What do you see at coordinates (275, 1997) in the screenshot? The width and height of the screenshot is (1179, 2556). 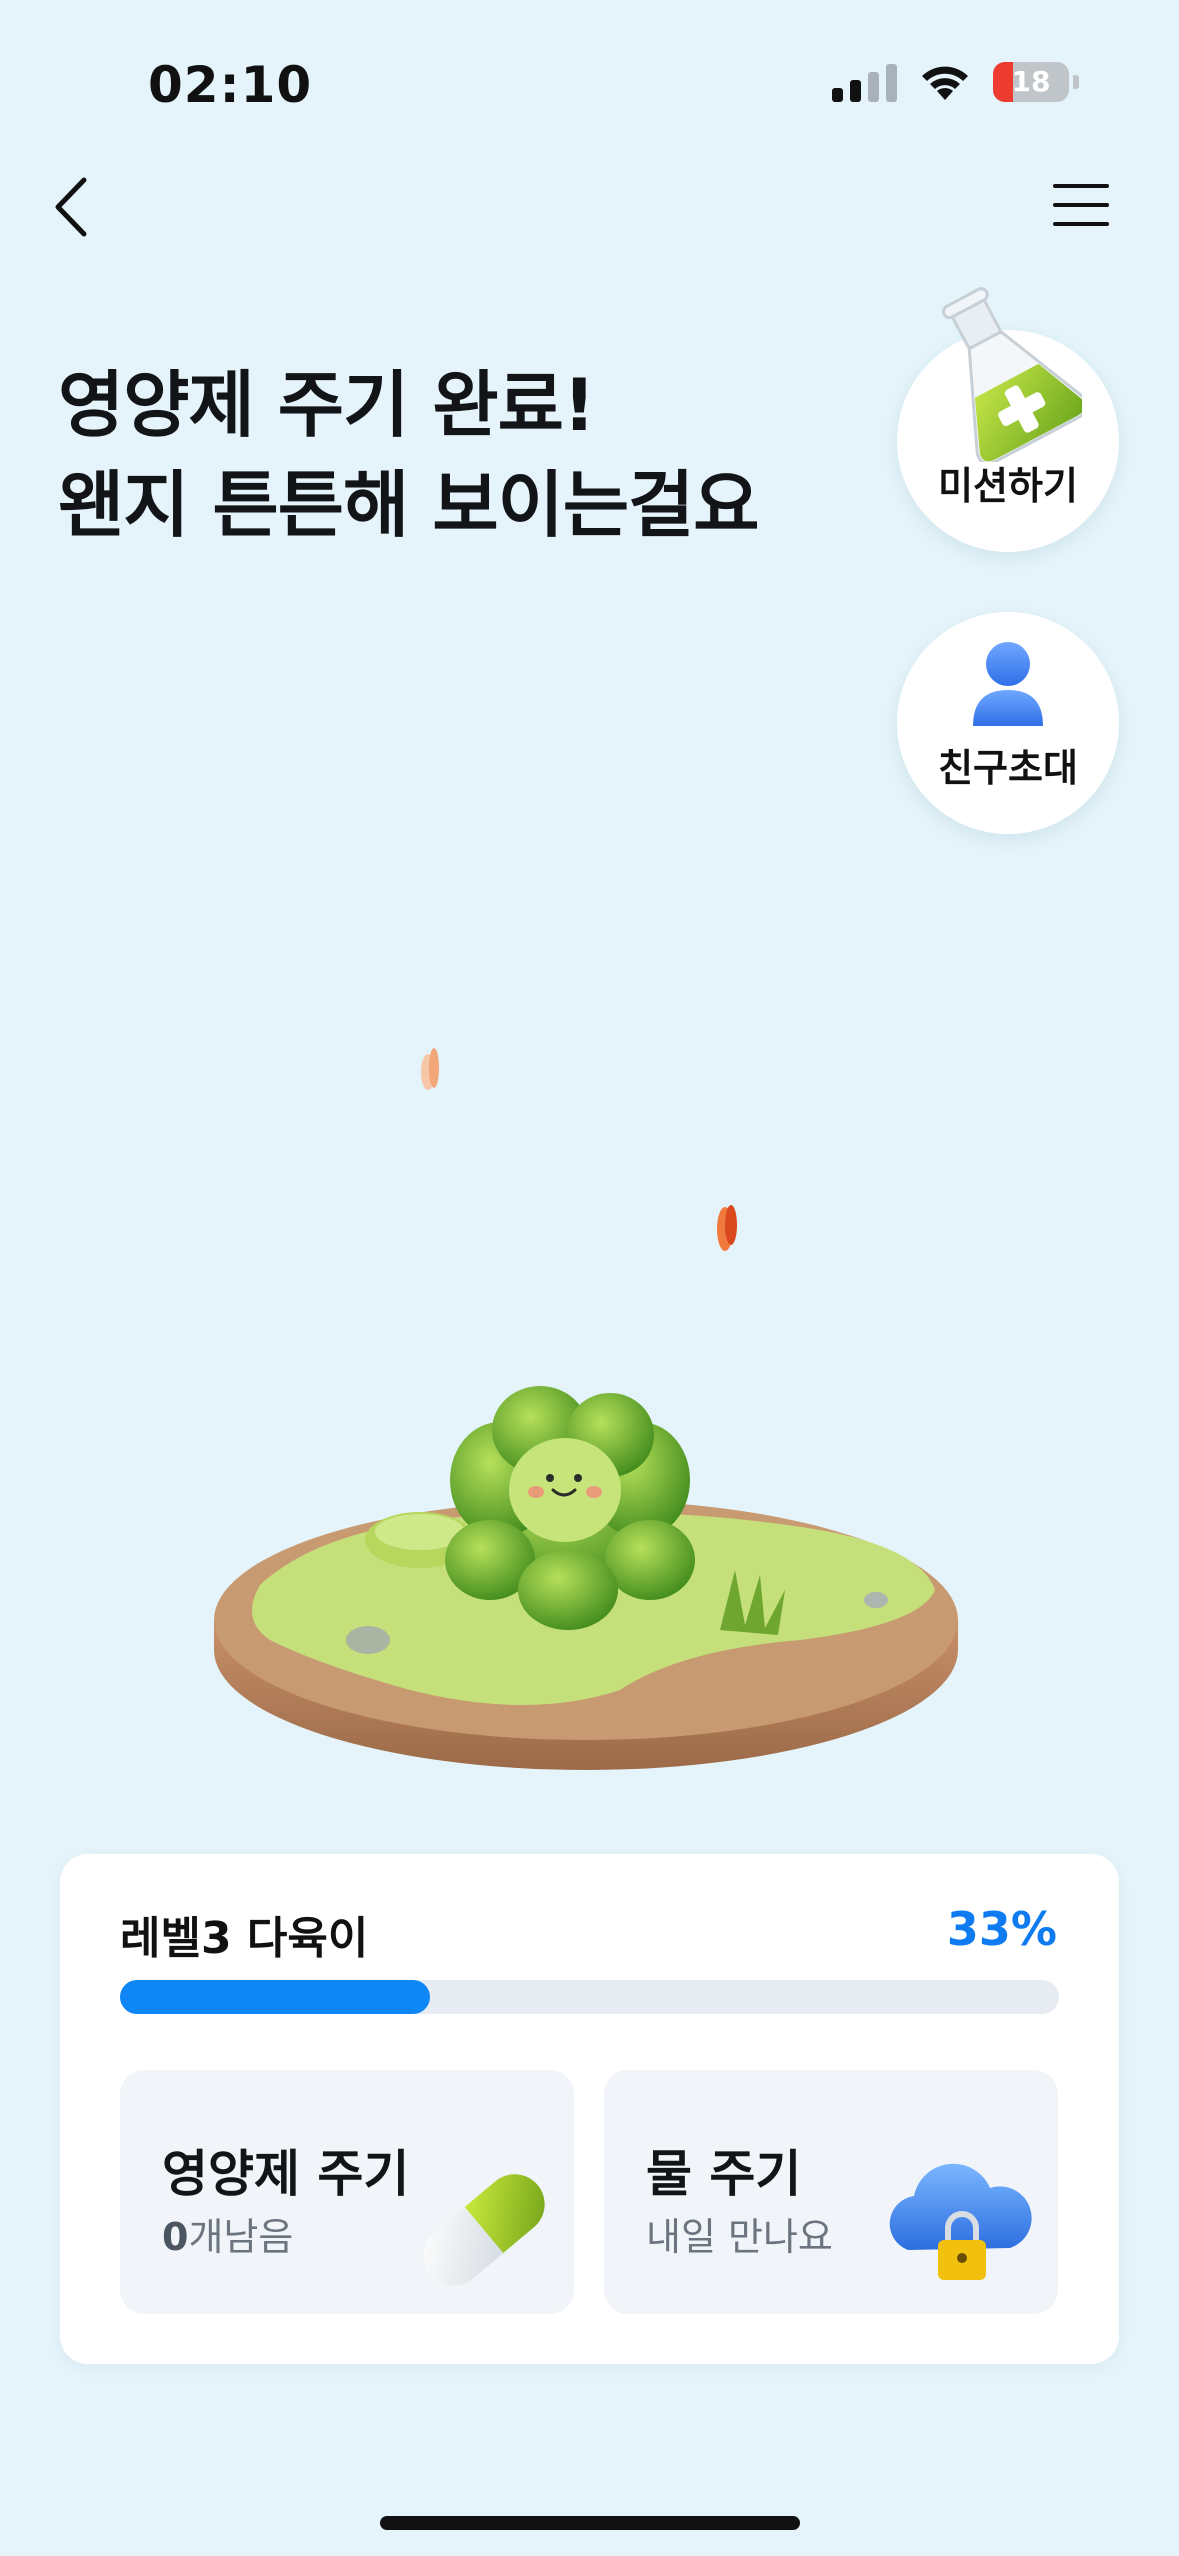 I see `level-progress-fill` at bounding box center [275, 1997].